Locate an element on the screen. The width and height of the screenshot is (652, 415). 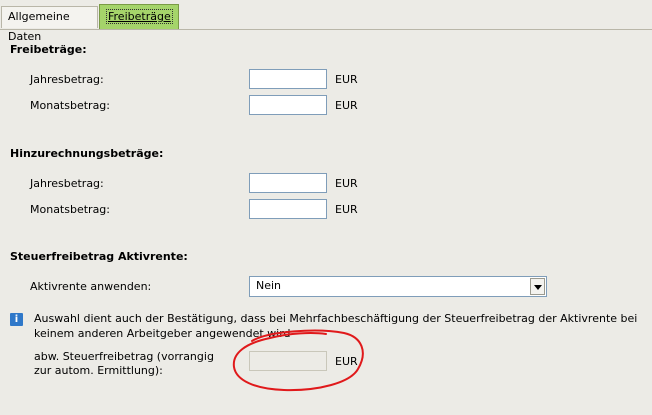
section-title-aktivrente: Steuerfreibetrag Aktivrente: is located at coordinates (99, 256).